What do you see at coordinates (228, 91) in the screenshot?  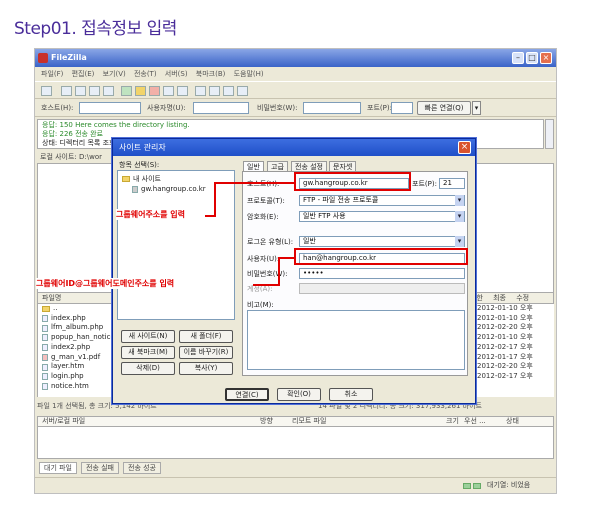 I see `sync-browse-icon` at bounding box center [228, 91].